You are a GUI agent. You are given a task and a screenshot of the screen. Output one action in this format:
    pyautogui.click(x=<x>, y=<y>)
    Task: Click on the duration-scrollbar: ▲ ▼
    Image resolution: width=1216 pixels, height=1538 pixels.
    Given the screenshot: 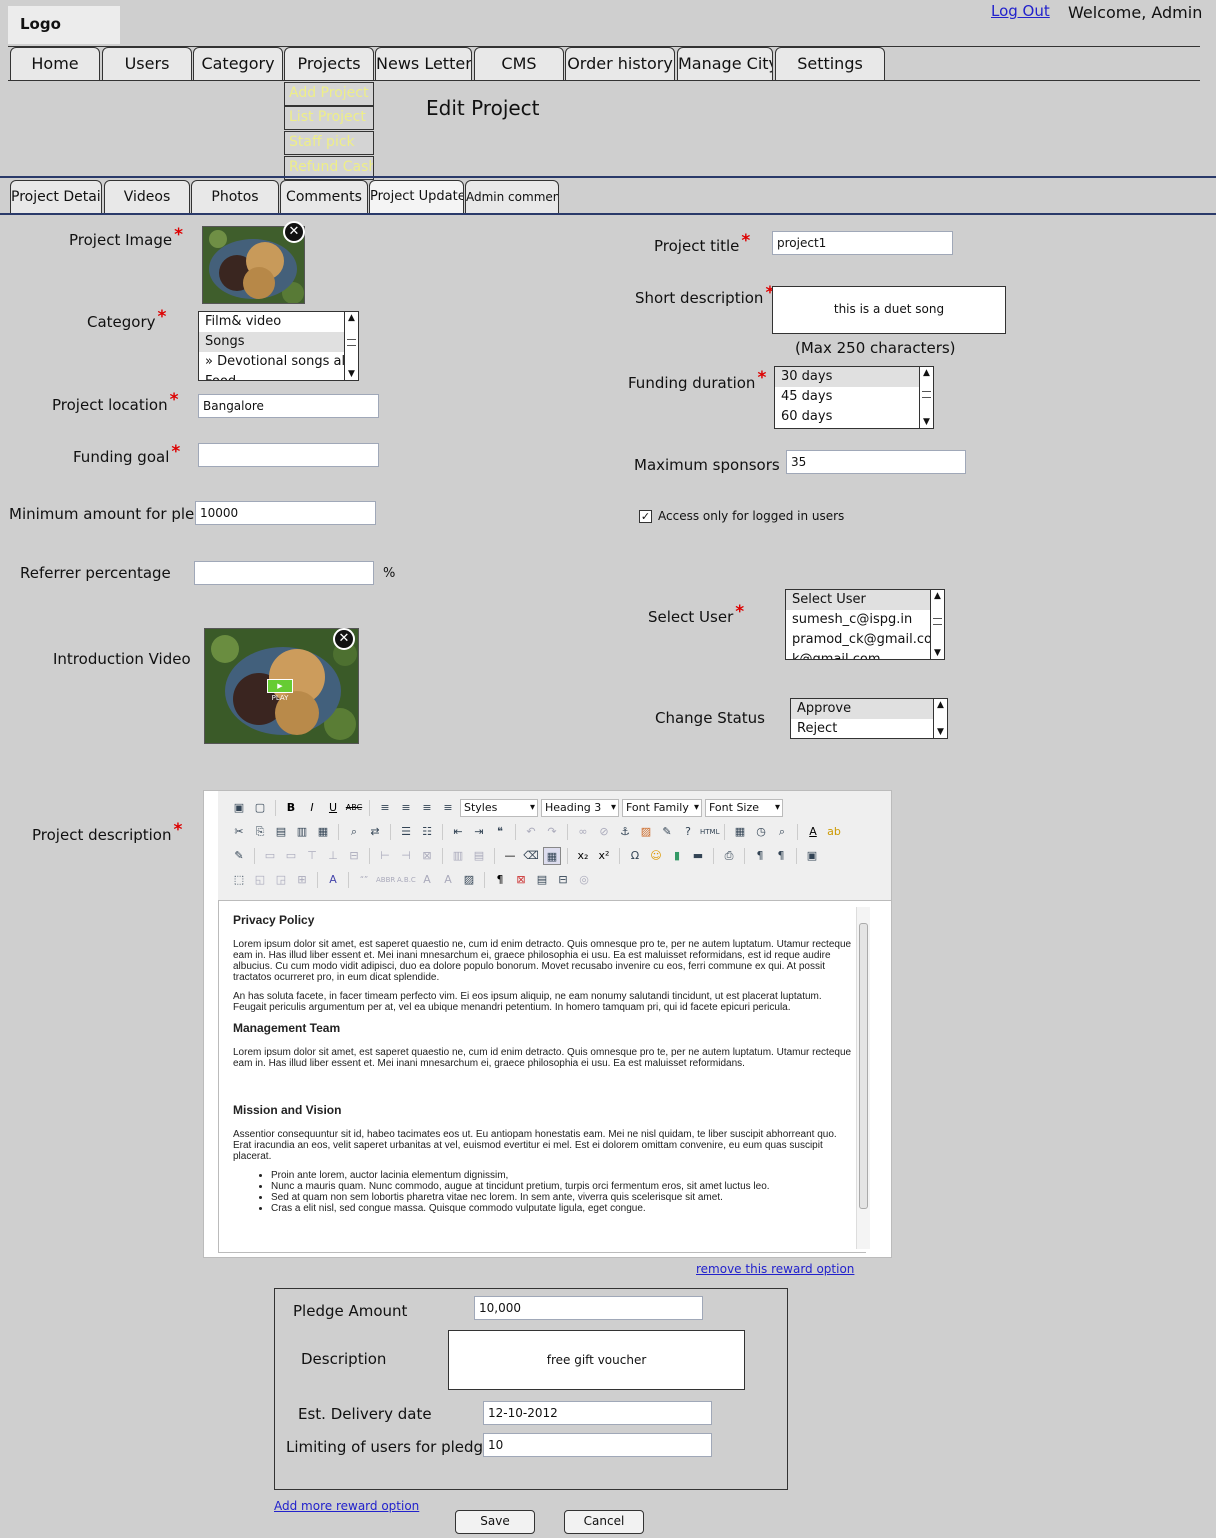 What is the action you would take?
    pyautogui.click(x=926, y=397)
    